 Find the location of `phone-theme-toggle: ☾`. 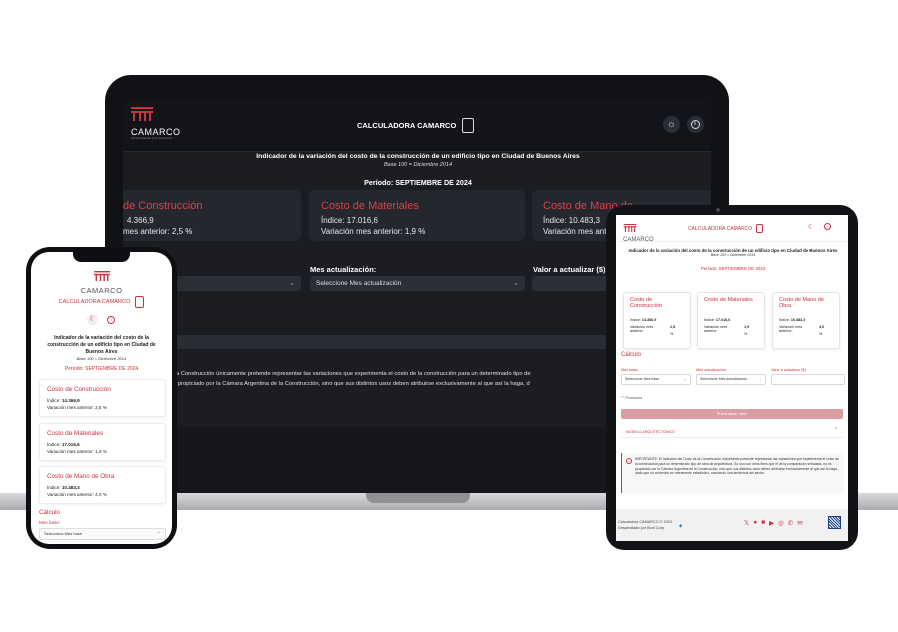

phone-theme-toggle: ☾ is located at coordinates (92, 319).